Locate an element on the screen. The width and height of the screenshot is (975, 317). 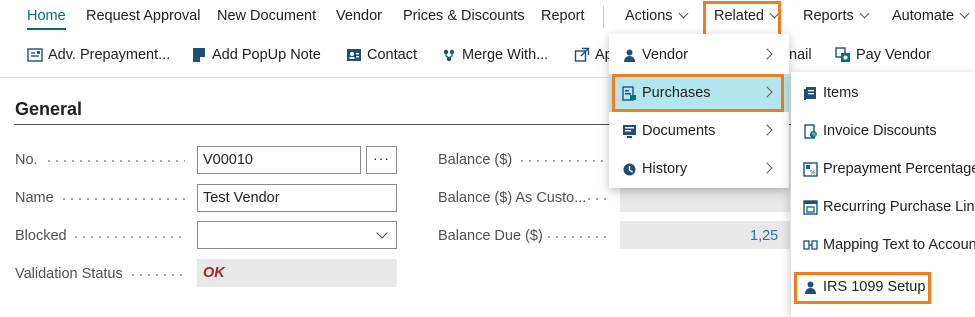
contact-label: Contact is located at coordinates (392, 55).